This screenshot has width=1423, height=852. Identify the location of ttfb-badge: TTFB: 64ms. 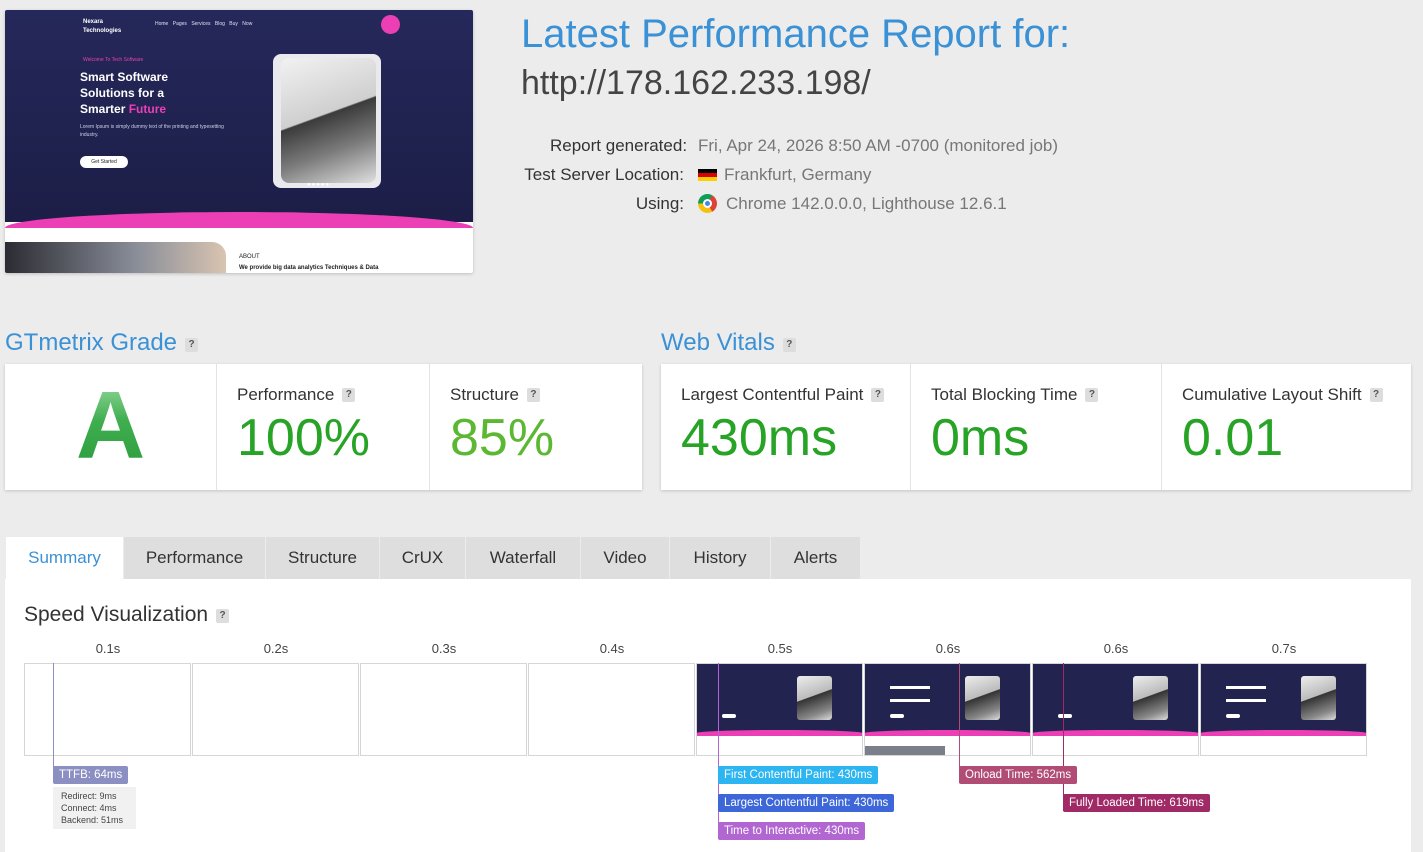
(91, 775).